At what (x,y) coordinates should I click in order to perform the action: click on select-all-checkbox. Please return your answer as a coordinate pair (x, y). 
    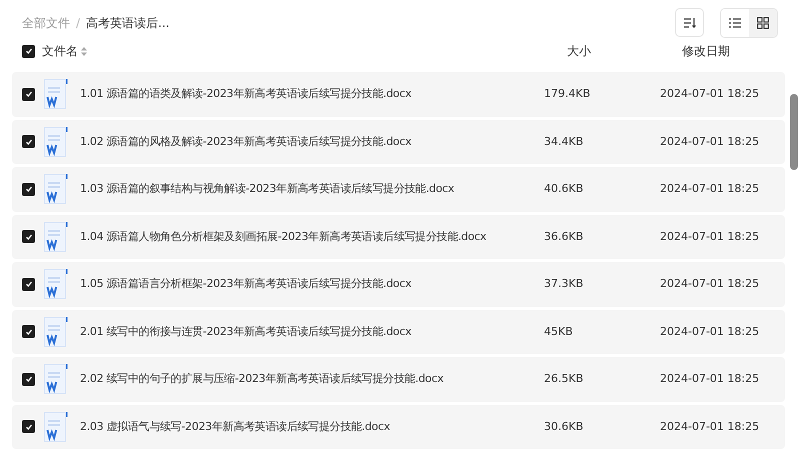
    Looking at the image, I should click on (28, 51).